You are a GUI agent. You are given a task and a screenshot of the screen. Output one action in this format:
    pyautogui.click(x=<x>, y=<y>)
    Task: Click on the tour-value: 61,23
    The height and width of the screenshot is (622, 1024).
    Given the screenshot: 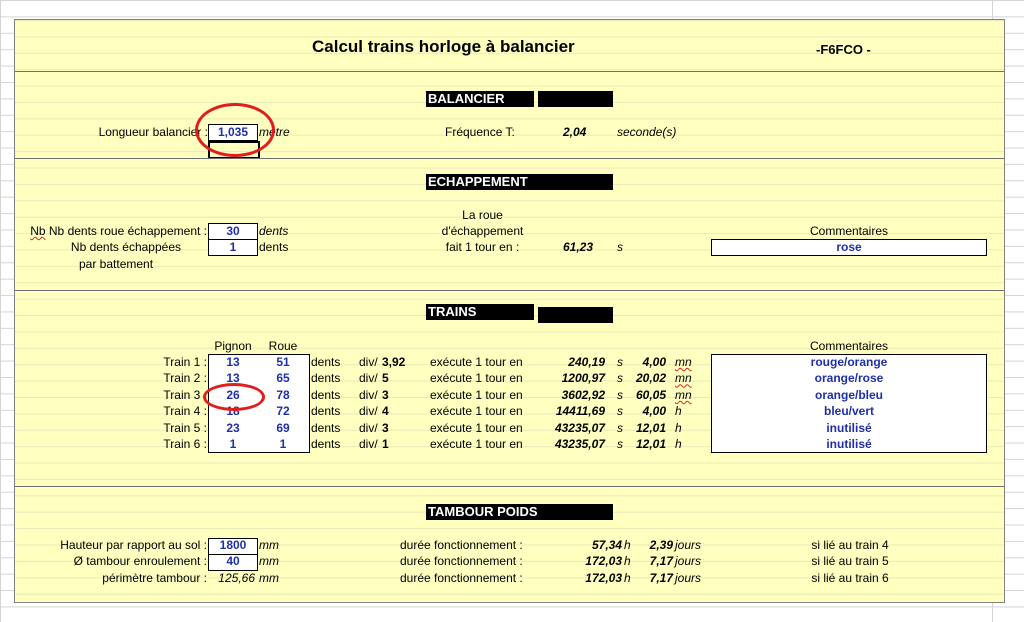 What is the action you would take?
    pyautogui.click(x=577, y=247)
    